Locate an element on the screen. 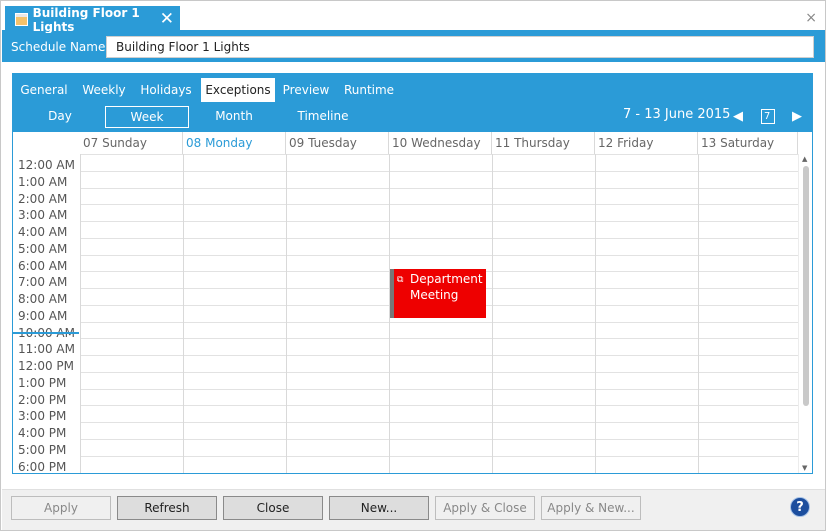 Image resolution: width=826 pixels, height=531 pixels. day-header-wednesday: 10 Wednesday is located at coordinates (440, 143).